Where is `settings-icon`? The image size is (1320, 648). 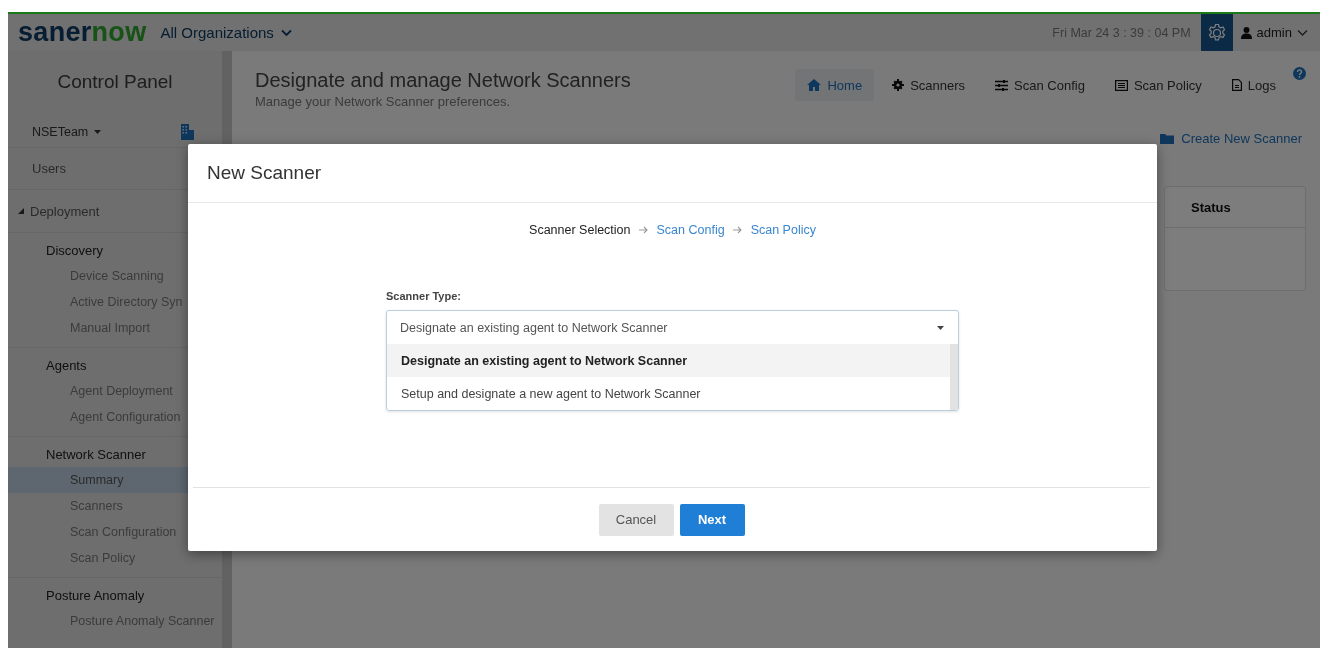 settings-icon is located at coordinates (1216, 32).